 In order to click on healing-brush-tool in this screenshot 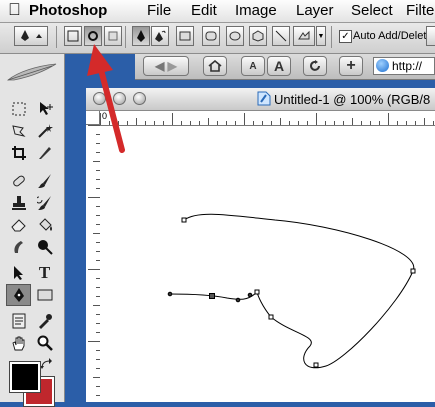, I will do `click(18, 181)`.